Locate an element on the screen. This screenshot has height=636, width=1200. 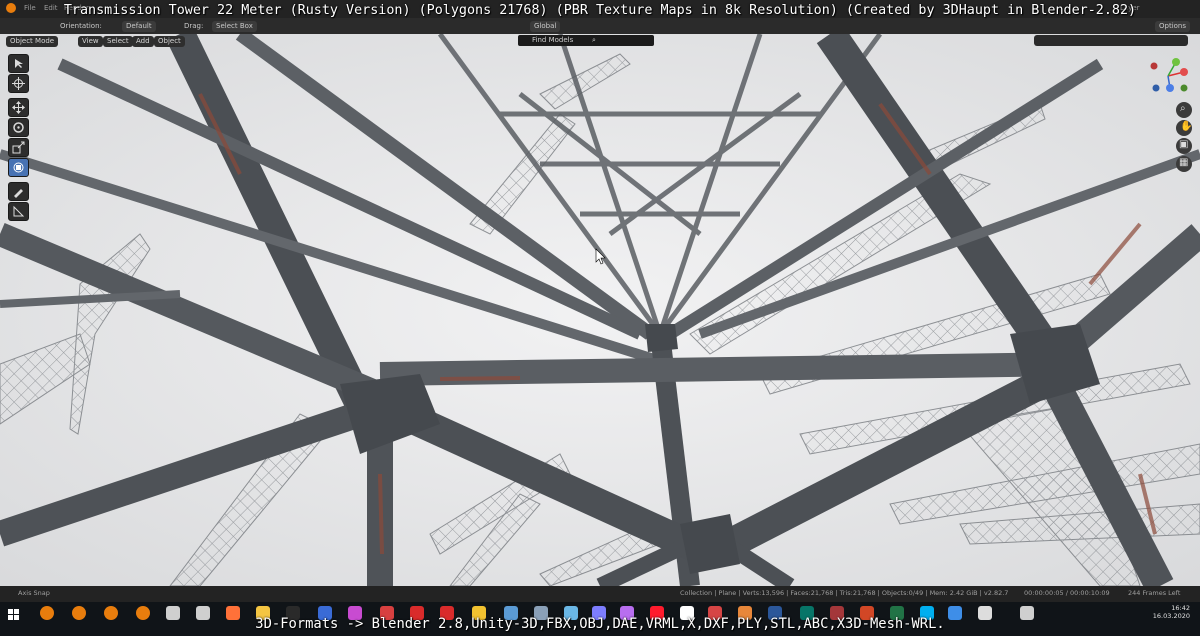
grid-icon: ▦ is located at coordinates (1184, 162).